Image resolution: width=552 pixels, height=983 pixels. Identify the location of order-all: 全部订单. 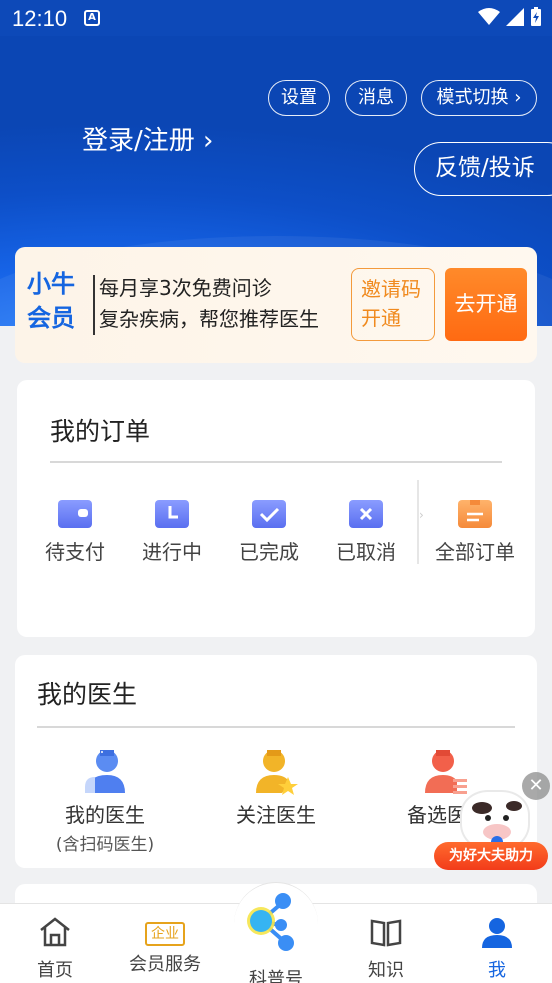
(475, 532).